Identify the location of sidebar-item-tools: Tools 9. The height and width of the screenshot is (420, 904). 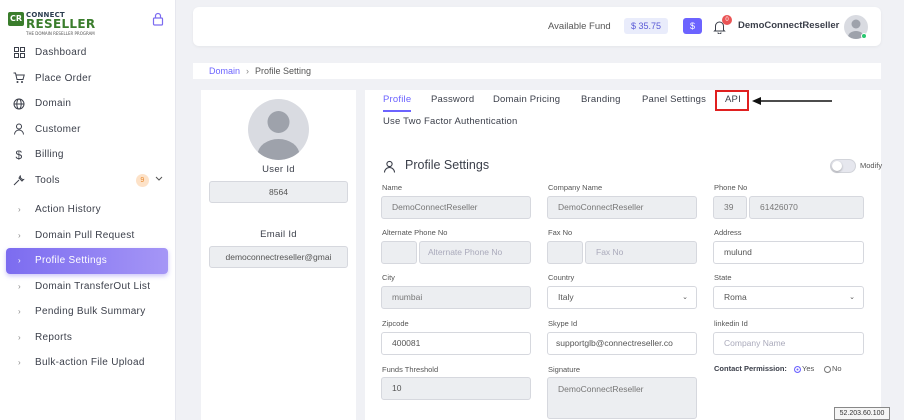
(88, 181).